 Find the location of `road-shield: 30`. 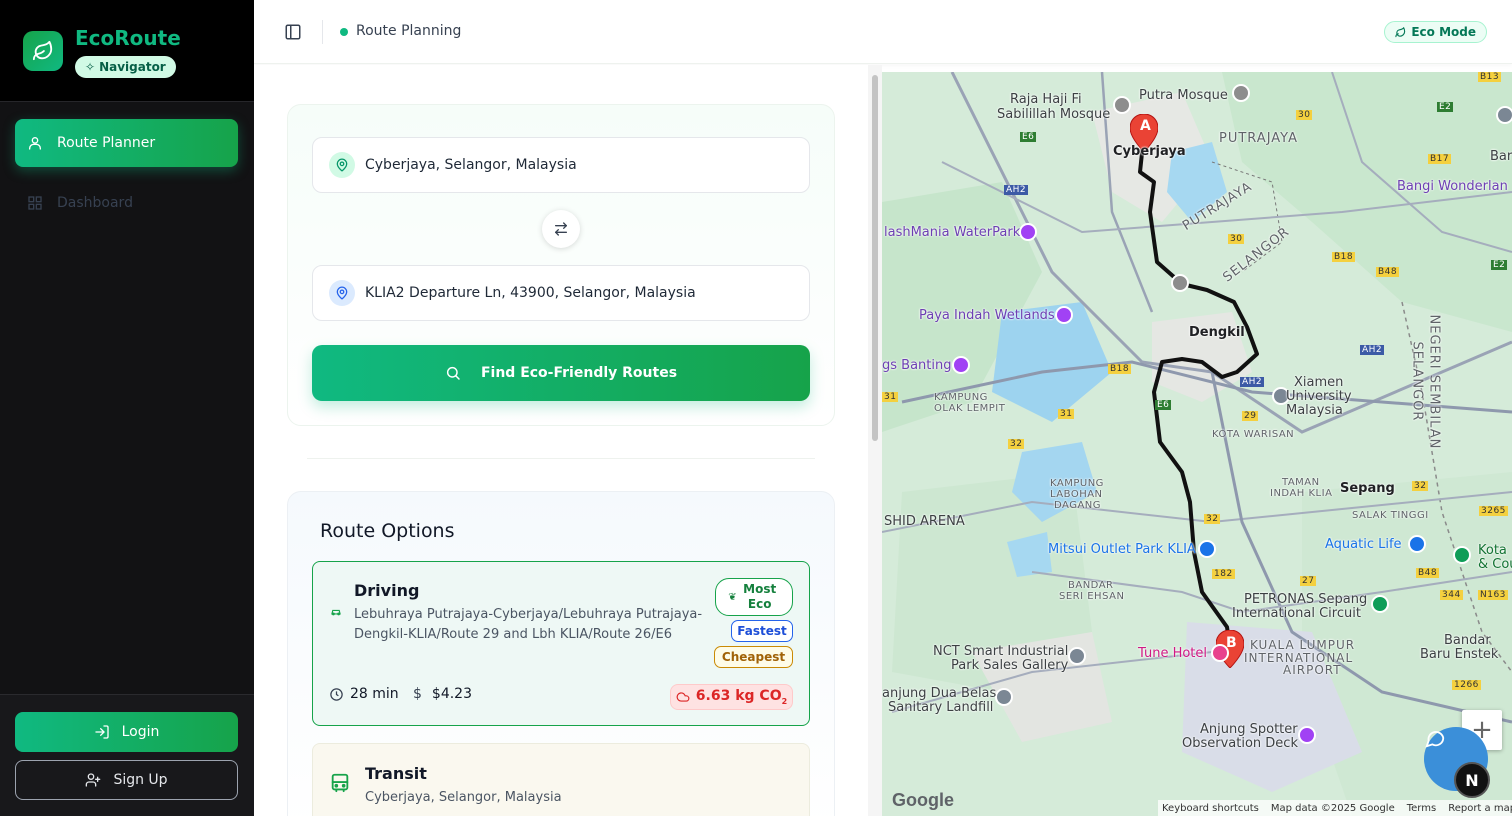

road-shield: 30 is located at coordinates (1304, 115).